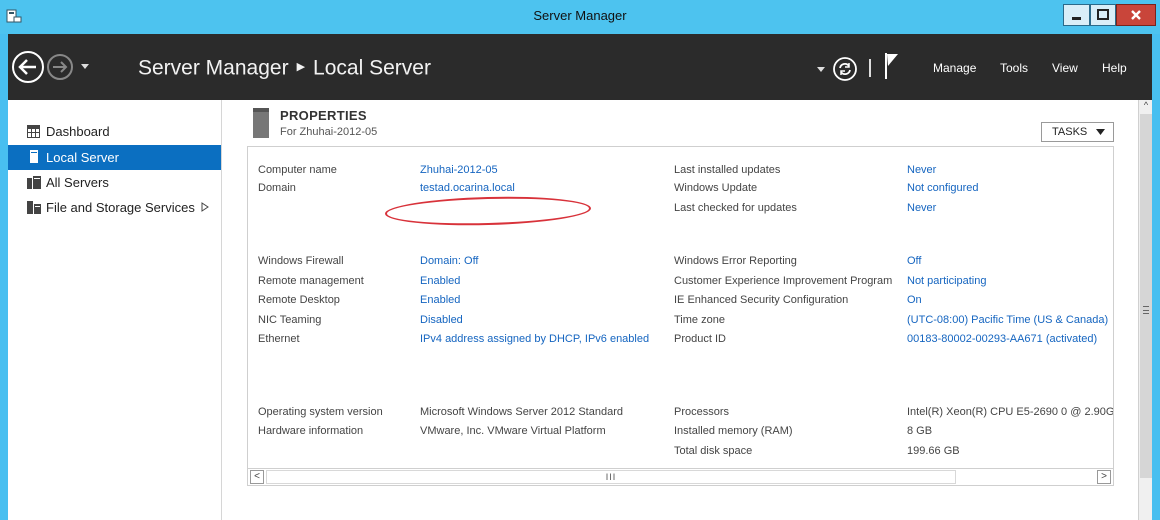 This screenshot has height=520, width=1160. Describe the element at coordinates (488, 211) in the screenshot. I see `domain-highlight-annotation` at that location.